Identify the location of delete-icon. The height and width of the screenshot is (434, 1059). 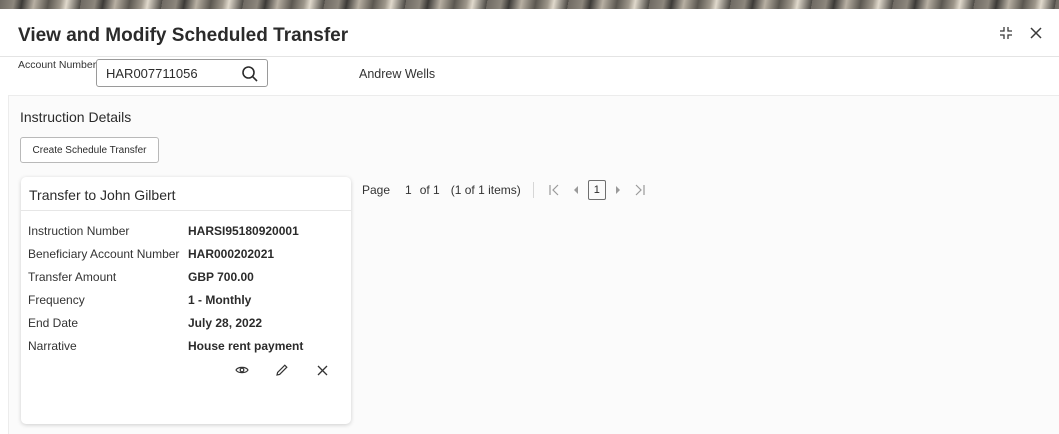
(322, 370).